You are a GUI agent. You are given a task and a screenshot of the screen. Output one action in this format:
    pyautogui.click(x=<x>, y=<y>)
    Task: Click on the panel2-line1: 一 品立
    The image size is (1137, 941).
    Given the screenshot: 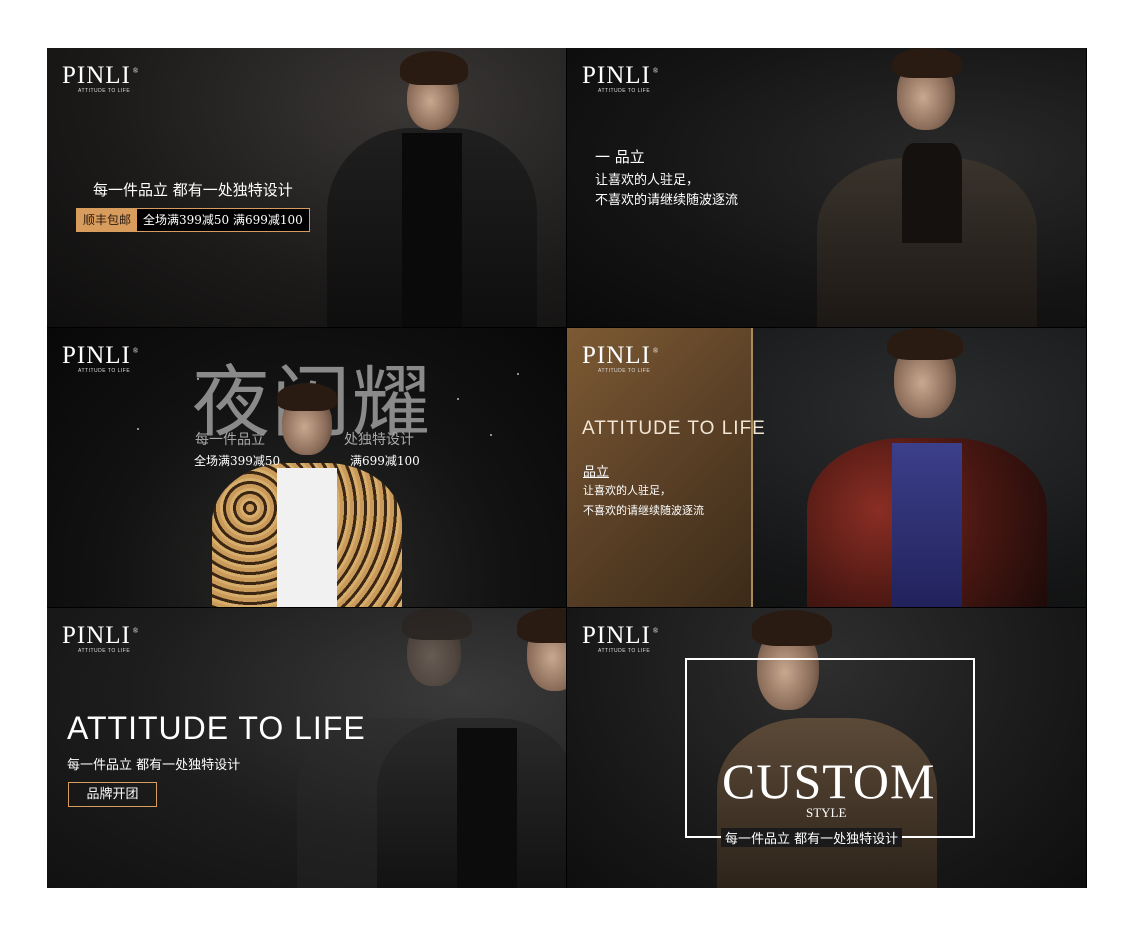 What is the action you would take?
    pyautogui.click(x=620, y=157)
    